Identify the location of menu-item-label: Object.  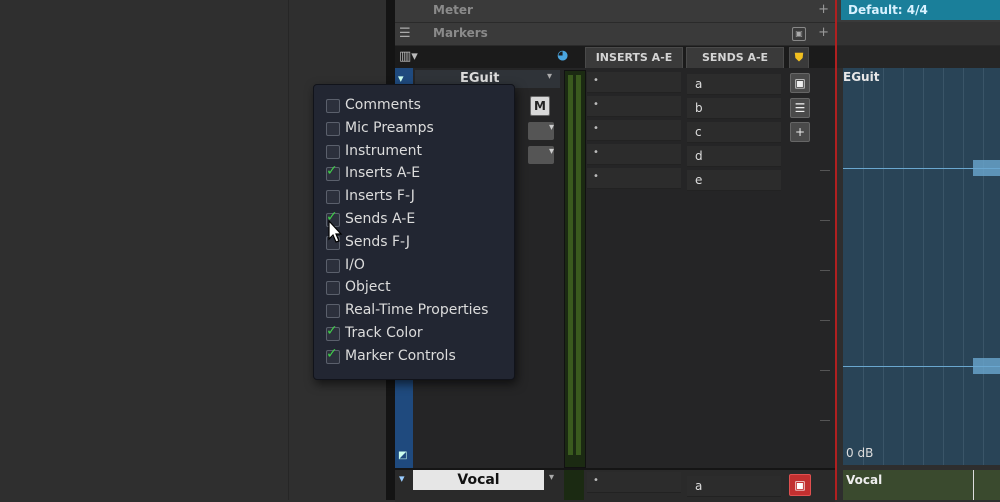
(368, 287).